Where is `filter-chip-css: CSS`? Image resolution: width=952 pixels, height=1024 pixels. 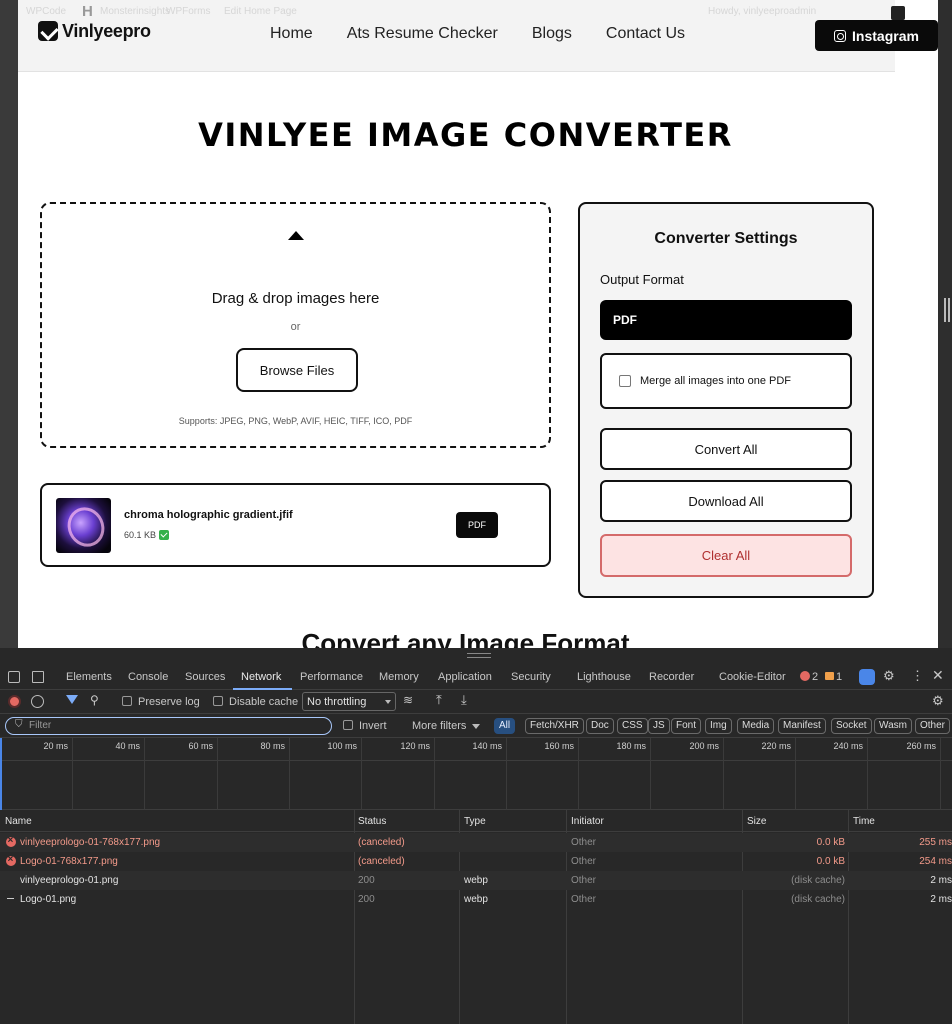
filter-chip-css: CSS is located at coordinates (632, 726).